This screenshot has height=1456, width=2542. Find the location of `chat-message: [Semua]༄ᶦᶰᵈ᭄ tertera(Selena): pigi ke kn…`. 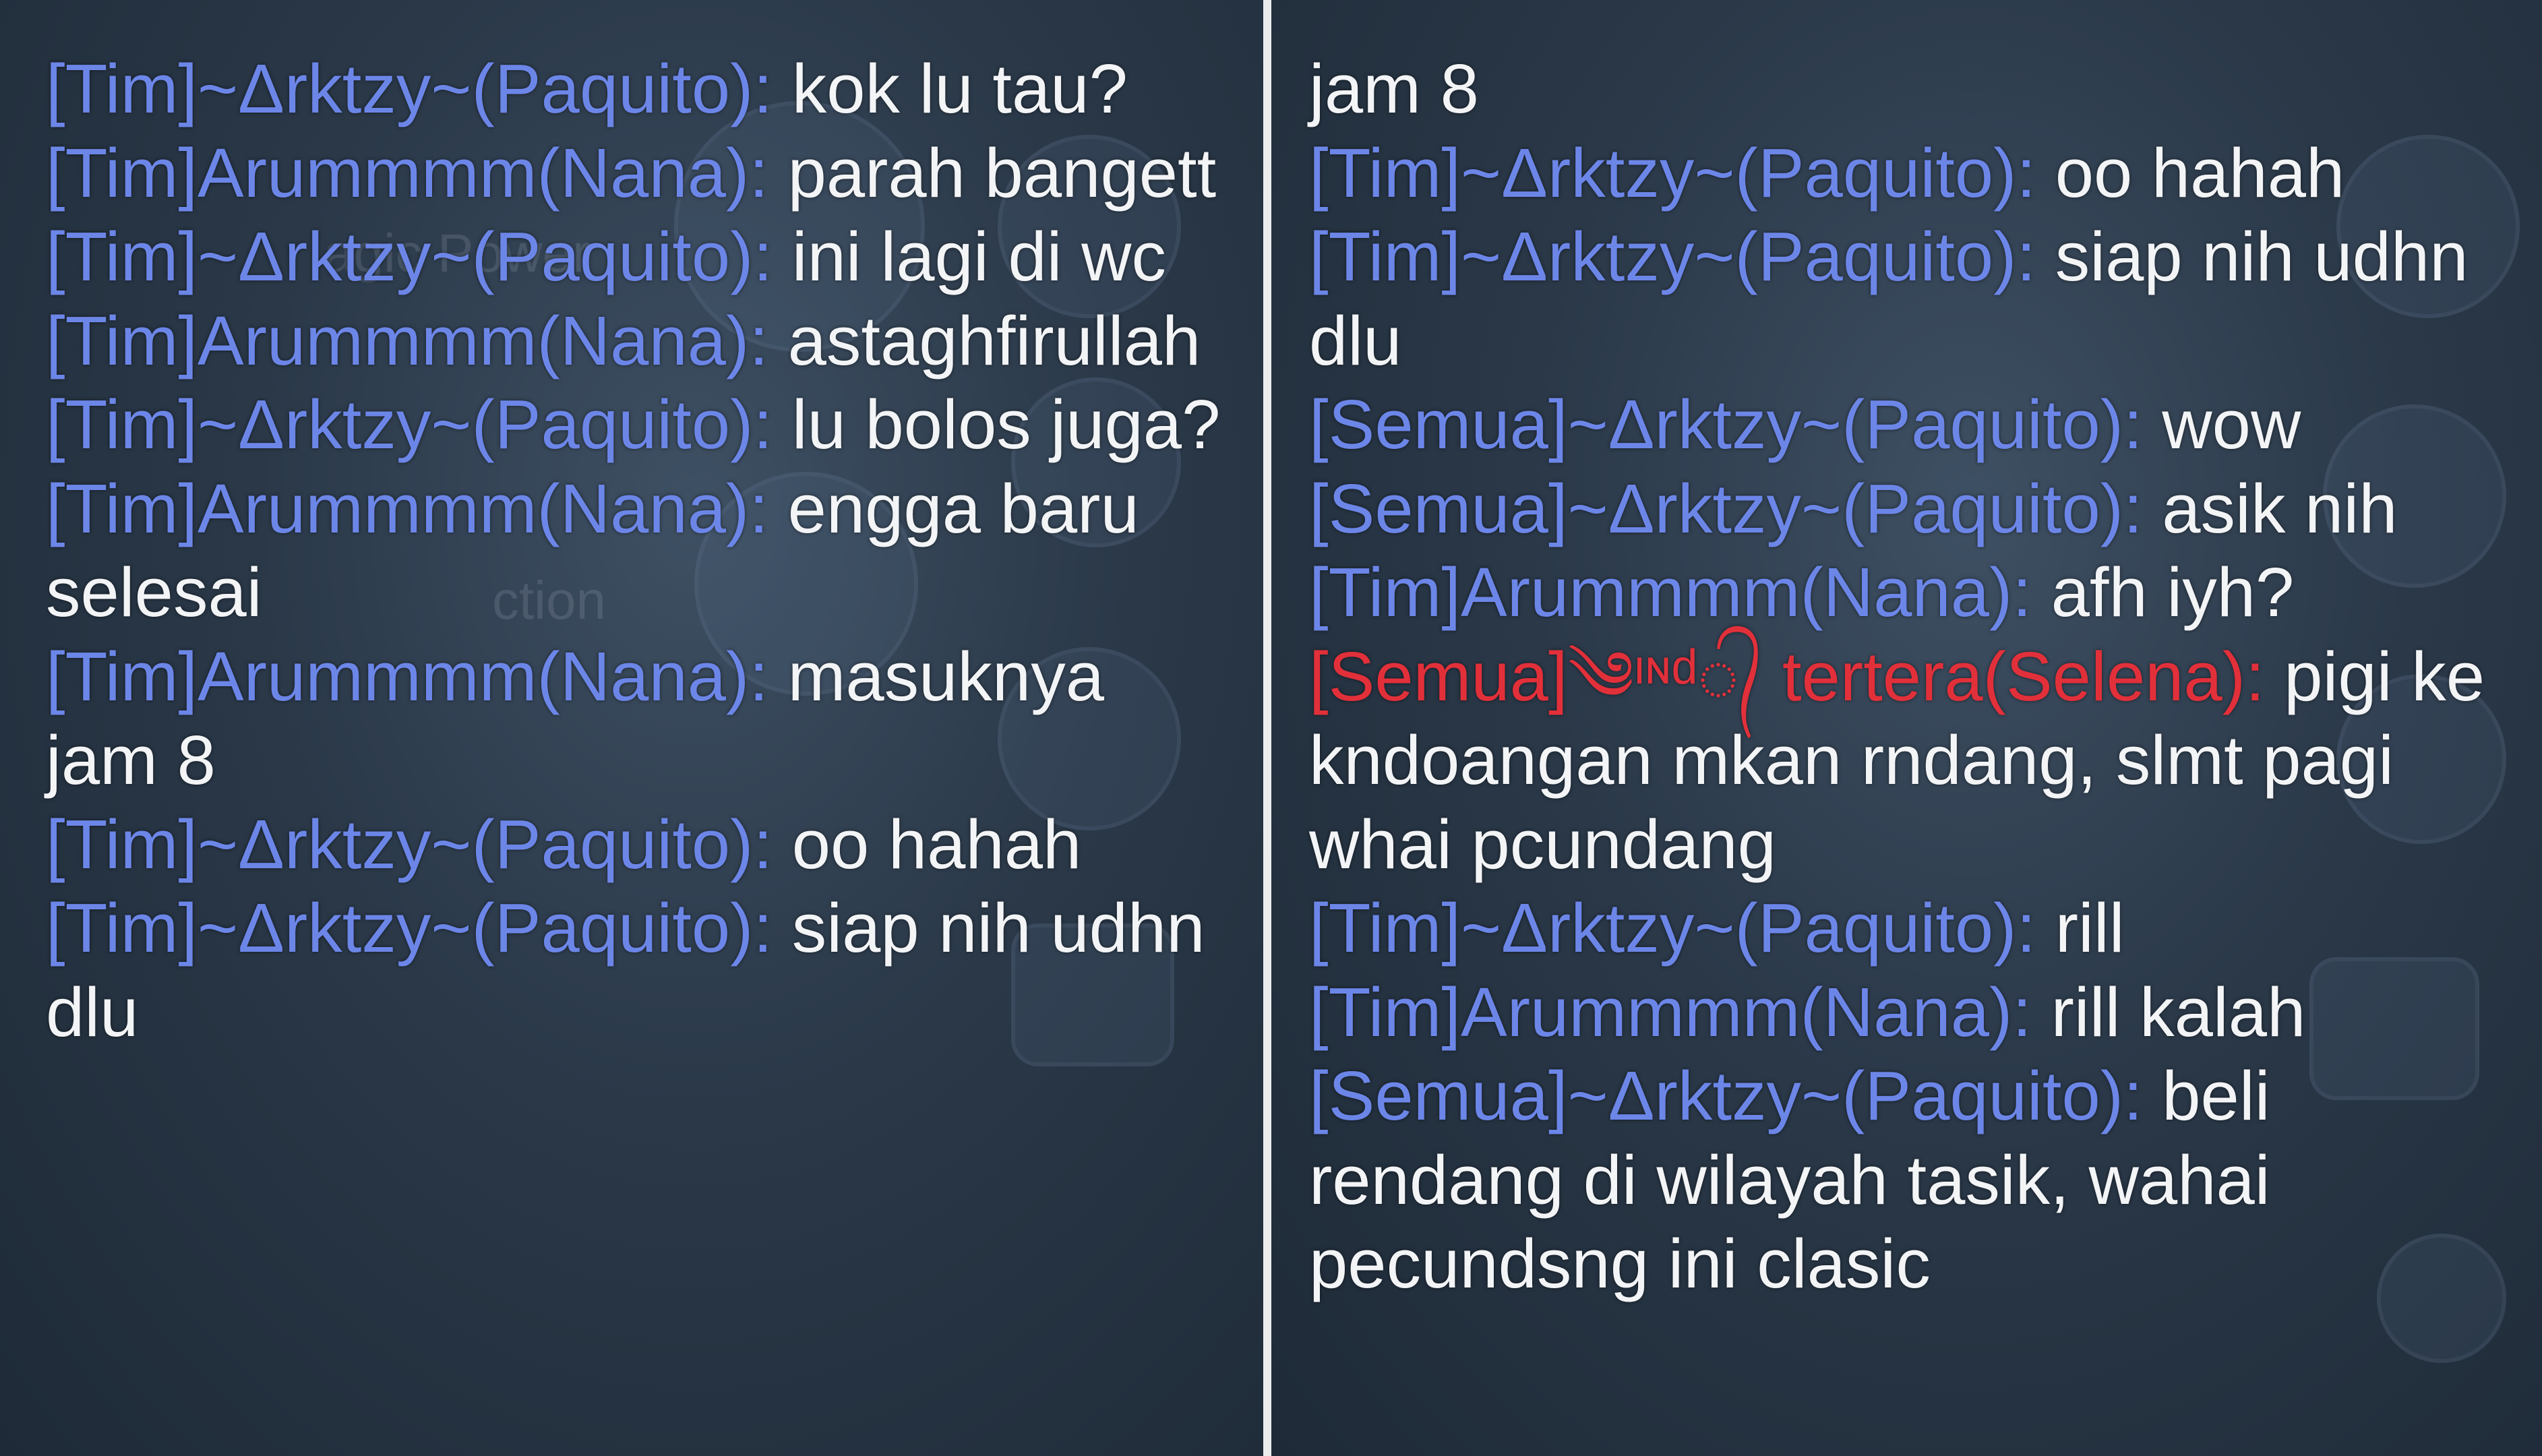

chat-message: [Semua]༄ᶦᶰᵈ᭄ tertera(Selena): pigi ke kn… is located at coordinates (1909, 761).